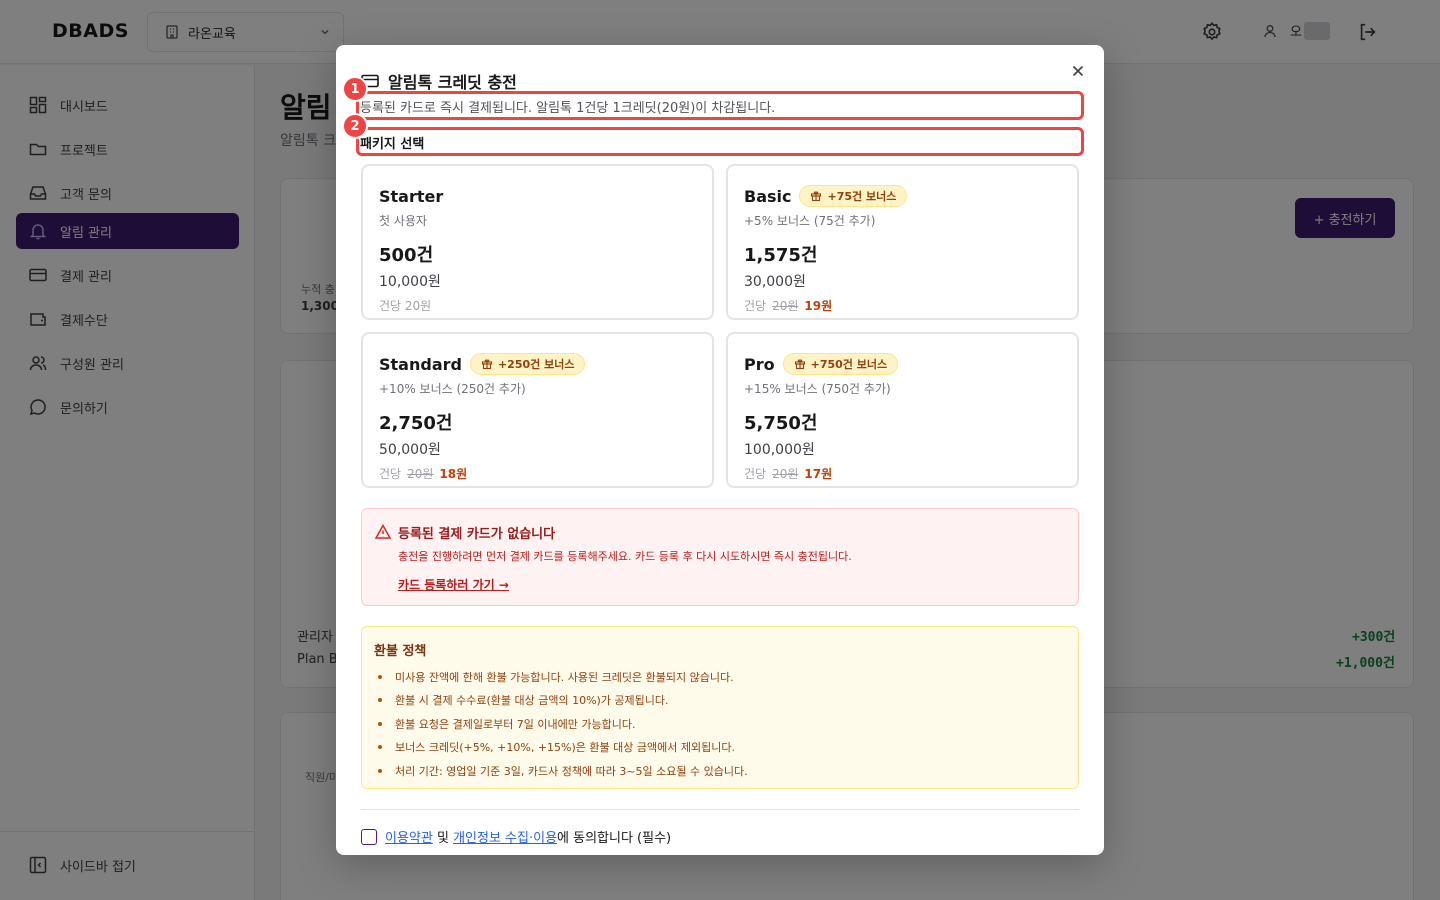 The width and height of the screenshot is (1440, 900). Describe the element at coordinates (1078, 71) in the screenshot. I see `close-icon` at that location.